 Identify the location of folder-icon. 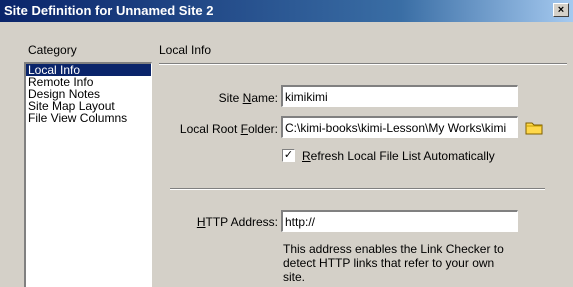
(534, 128).